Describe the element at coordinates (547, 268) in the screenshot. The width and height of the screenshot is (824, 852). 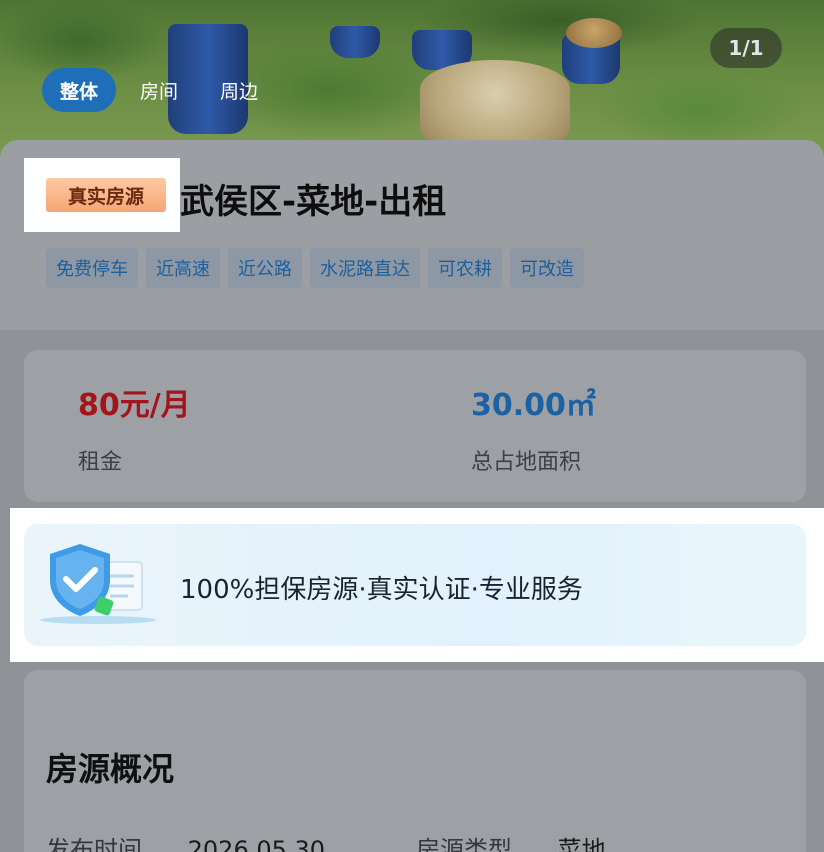
I see `tag-renovatable: 可改造` at that location.